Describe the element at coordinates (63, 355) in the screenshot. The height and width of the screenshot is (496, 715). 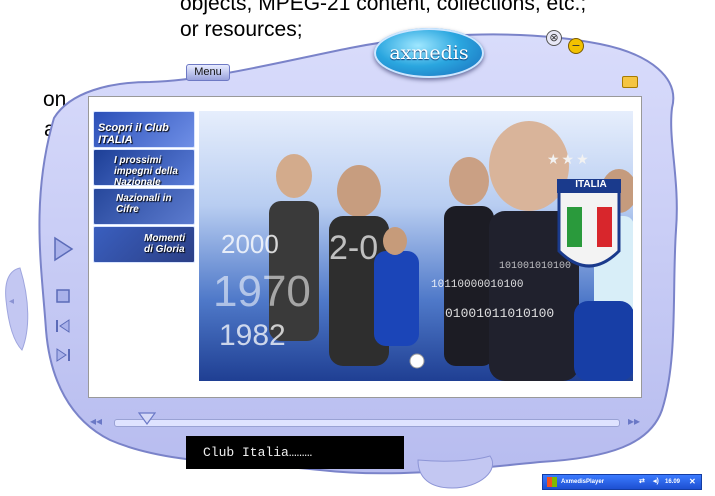
I see `next-button` at that location.